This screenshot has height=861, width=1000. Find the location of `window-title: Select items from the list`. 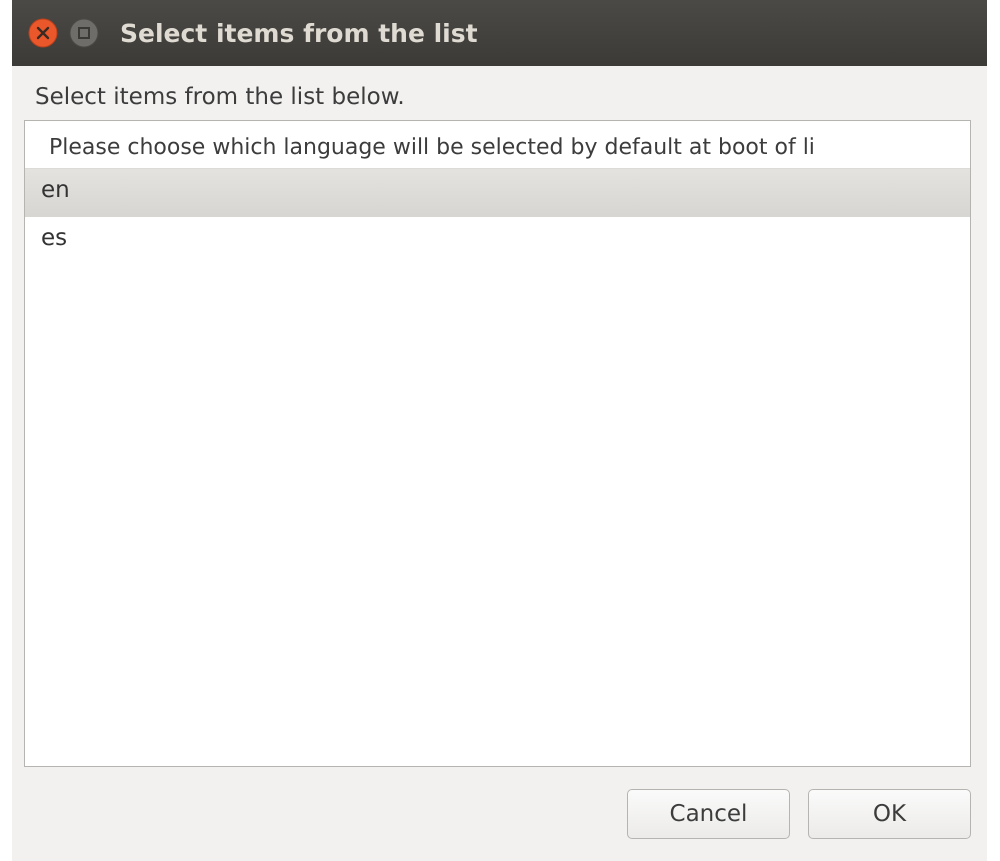

window-title: Select items from the list is located at coordinates (299, 33).